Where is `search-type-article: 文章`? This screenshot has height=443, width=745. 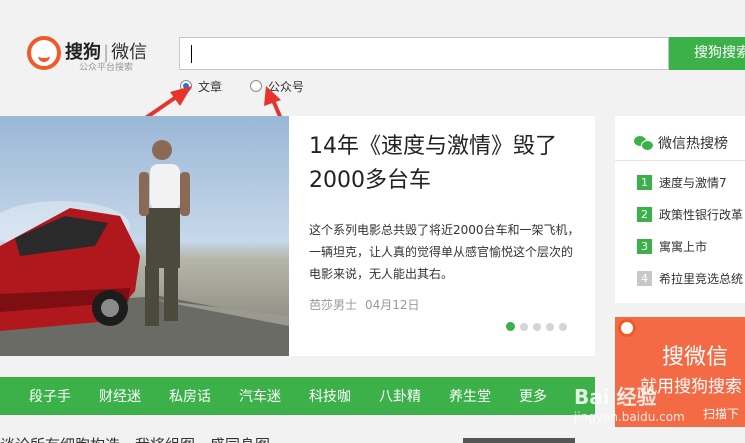
search-type-article: 文章 is located at coordinates (201, 86).